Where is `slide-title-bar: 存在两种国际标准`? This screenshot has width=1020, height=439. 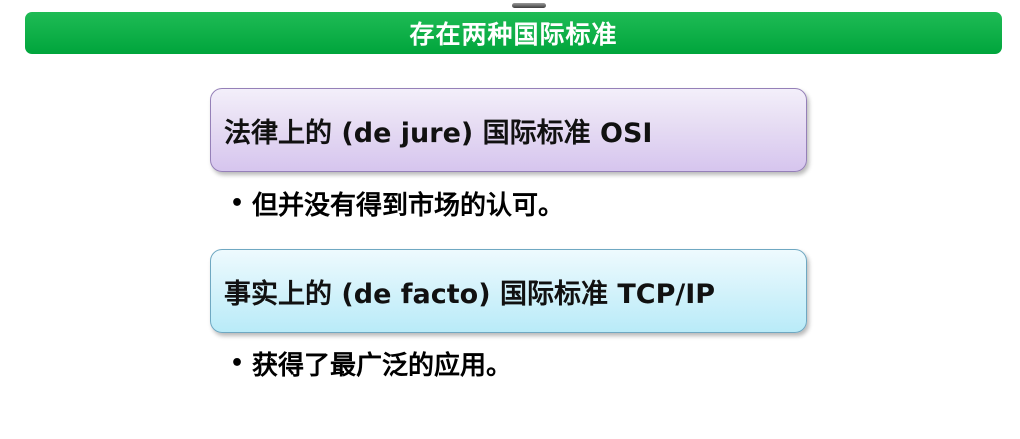 slide-title-bar: 存在两种国际标准 is located at coordinates (513, 33).